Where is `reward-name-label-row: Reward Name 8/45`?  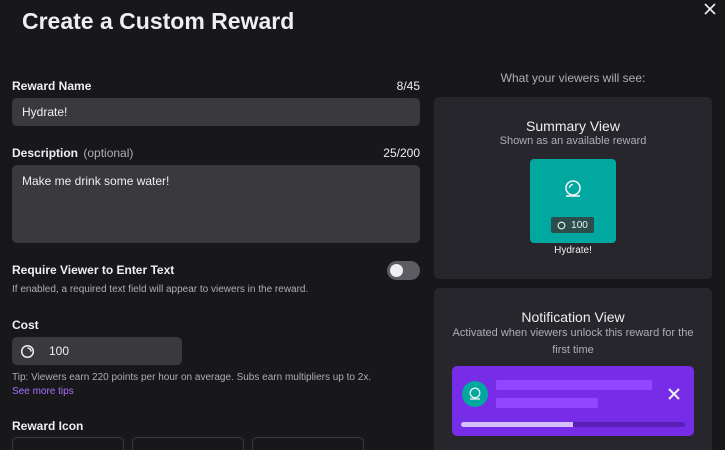
reward-name-label-row: Reward Name 8/45 is located at coordinates (216, 86).